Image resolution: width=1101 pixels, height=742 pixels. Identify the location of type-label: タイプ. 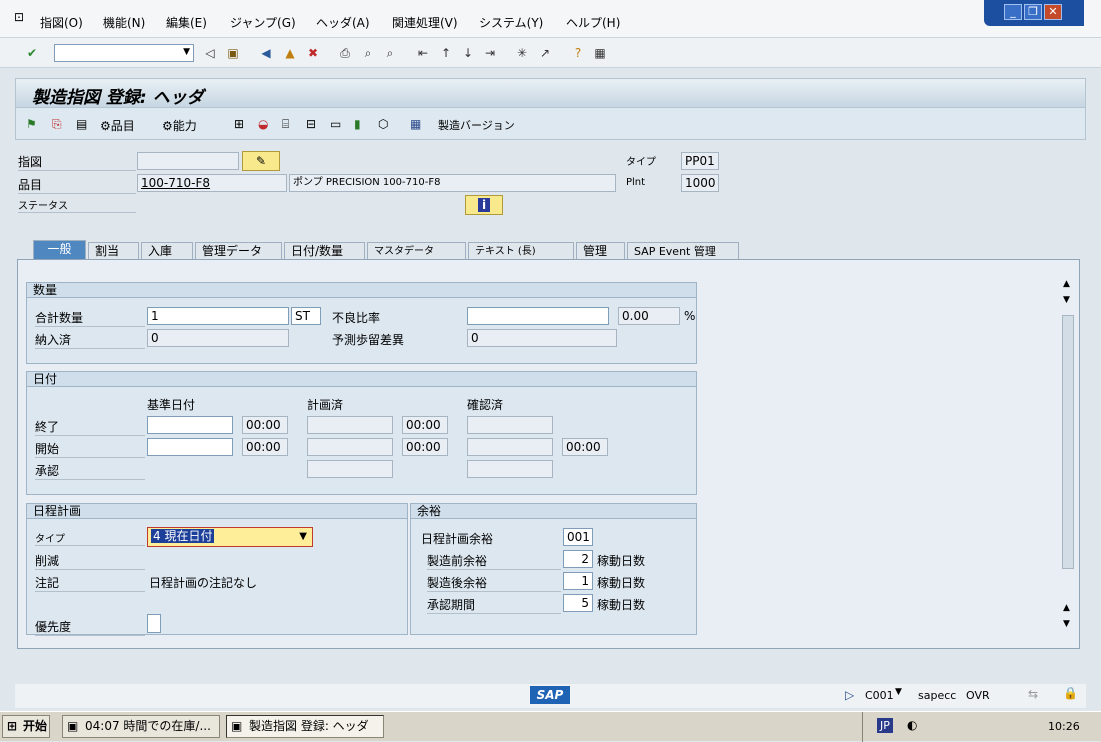
(641, 162).